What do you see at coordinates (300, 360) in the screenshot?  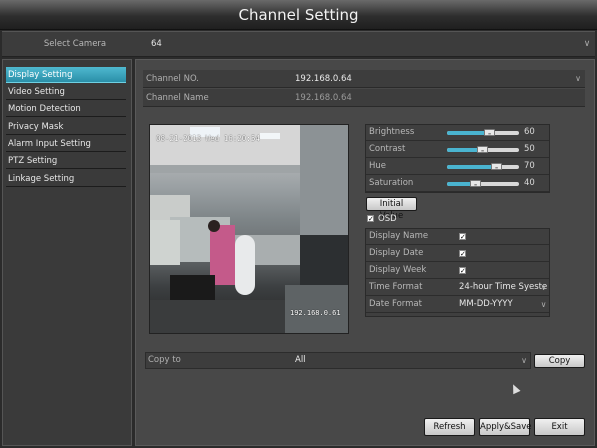 I see `copy-to-dropdown: All` at bounding box center [300, 360].